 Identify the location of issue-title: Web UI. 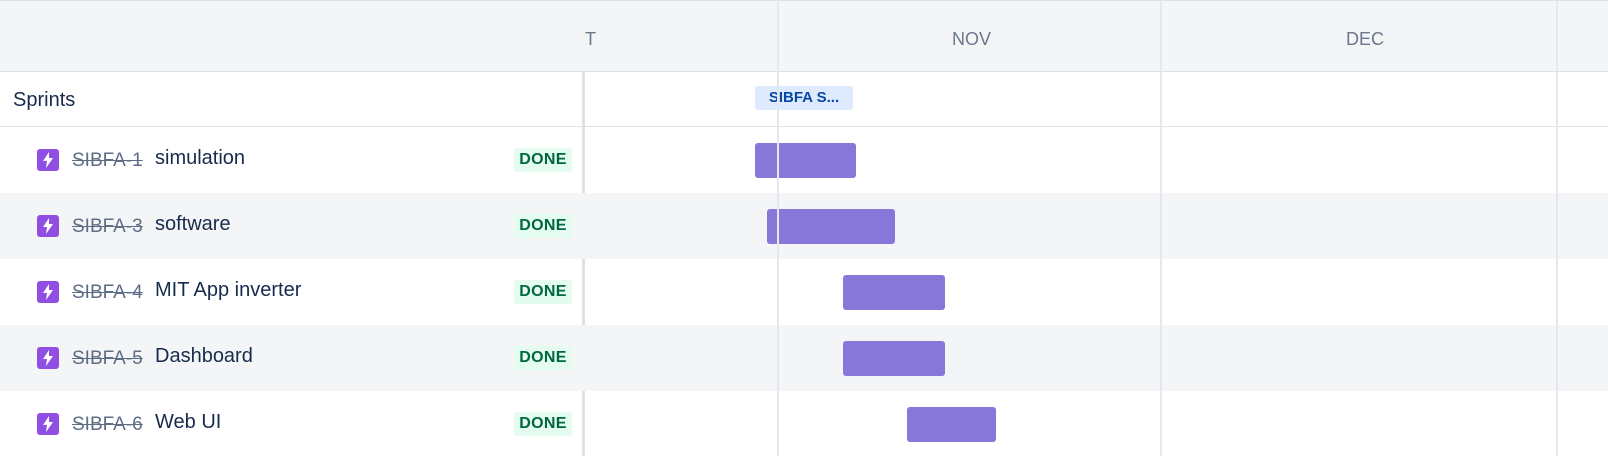
(188, 422).